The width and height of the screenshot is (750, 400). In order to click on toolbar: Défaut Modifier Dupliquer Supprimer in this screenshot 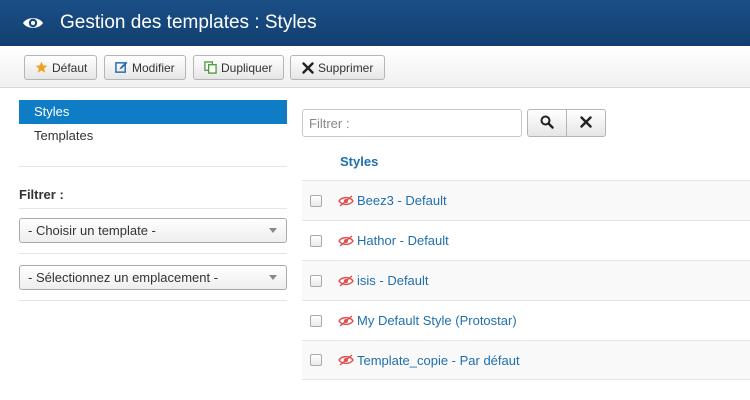, I will do `click(375, 67)`.